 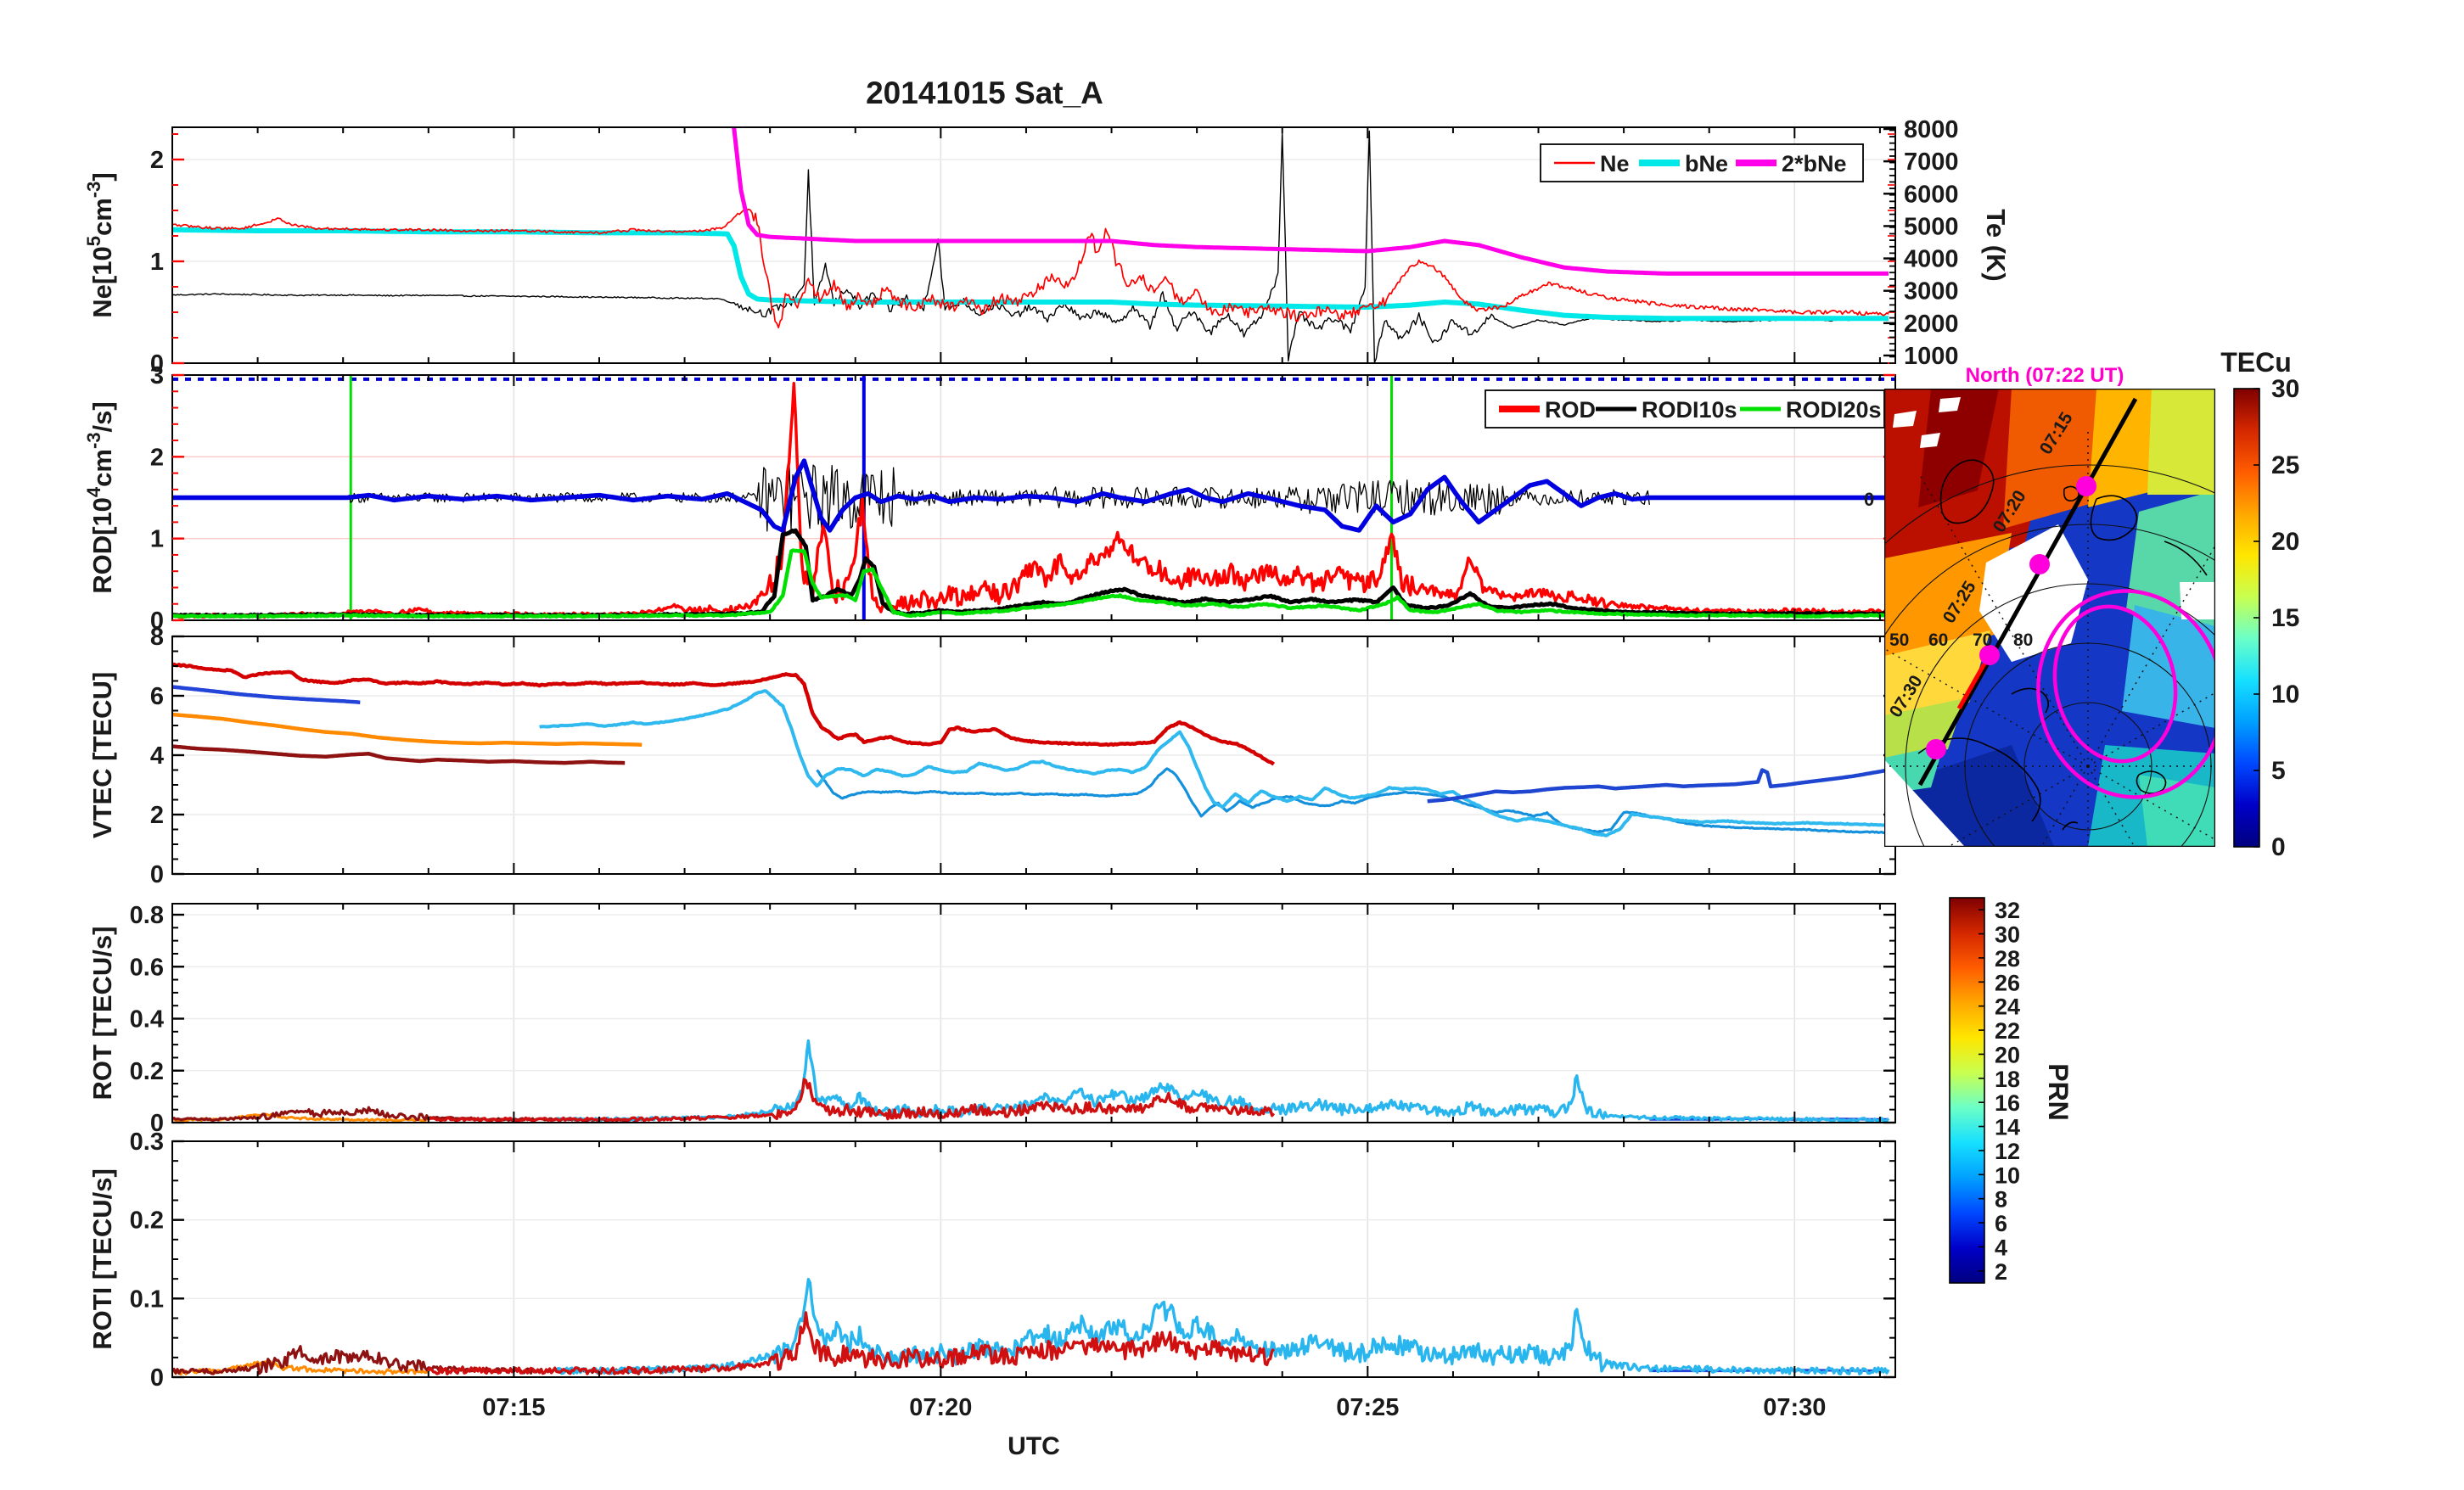 What do you see at coordinates (147, 1221) in the screenshot?
I see `panel-roti-ytick: 0.2` at bounding box center [147, 1221].